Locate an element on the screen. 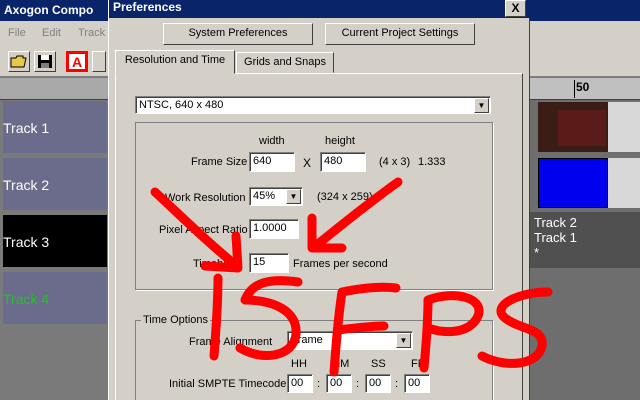 This screenshot has height=400, width=640. track-row-4: Track 4 is located at coordinates (55, 298).